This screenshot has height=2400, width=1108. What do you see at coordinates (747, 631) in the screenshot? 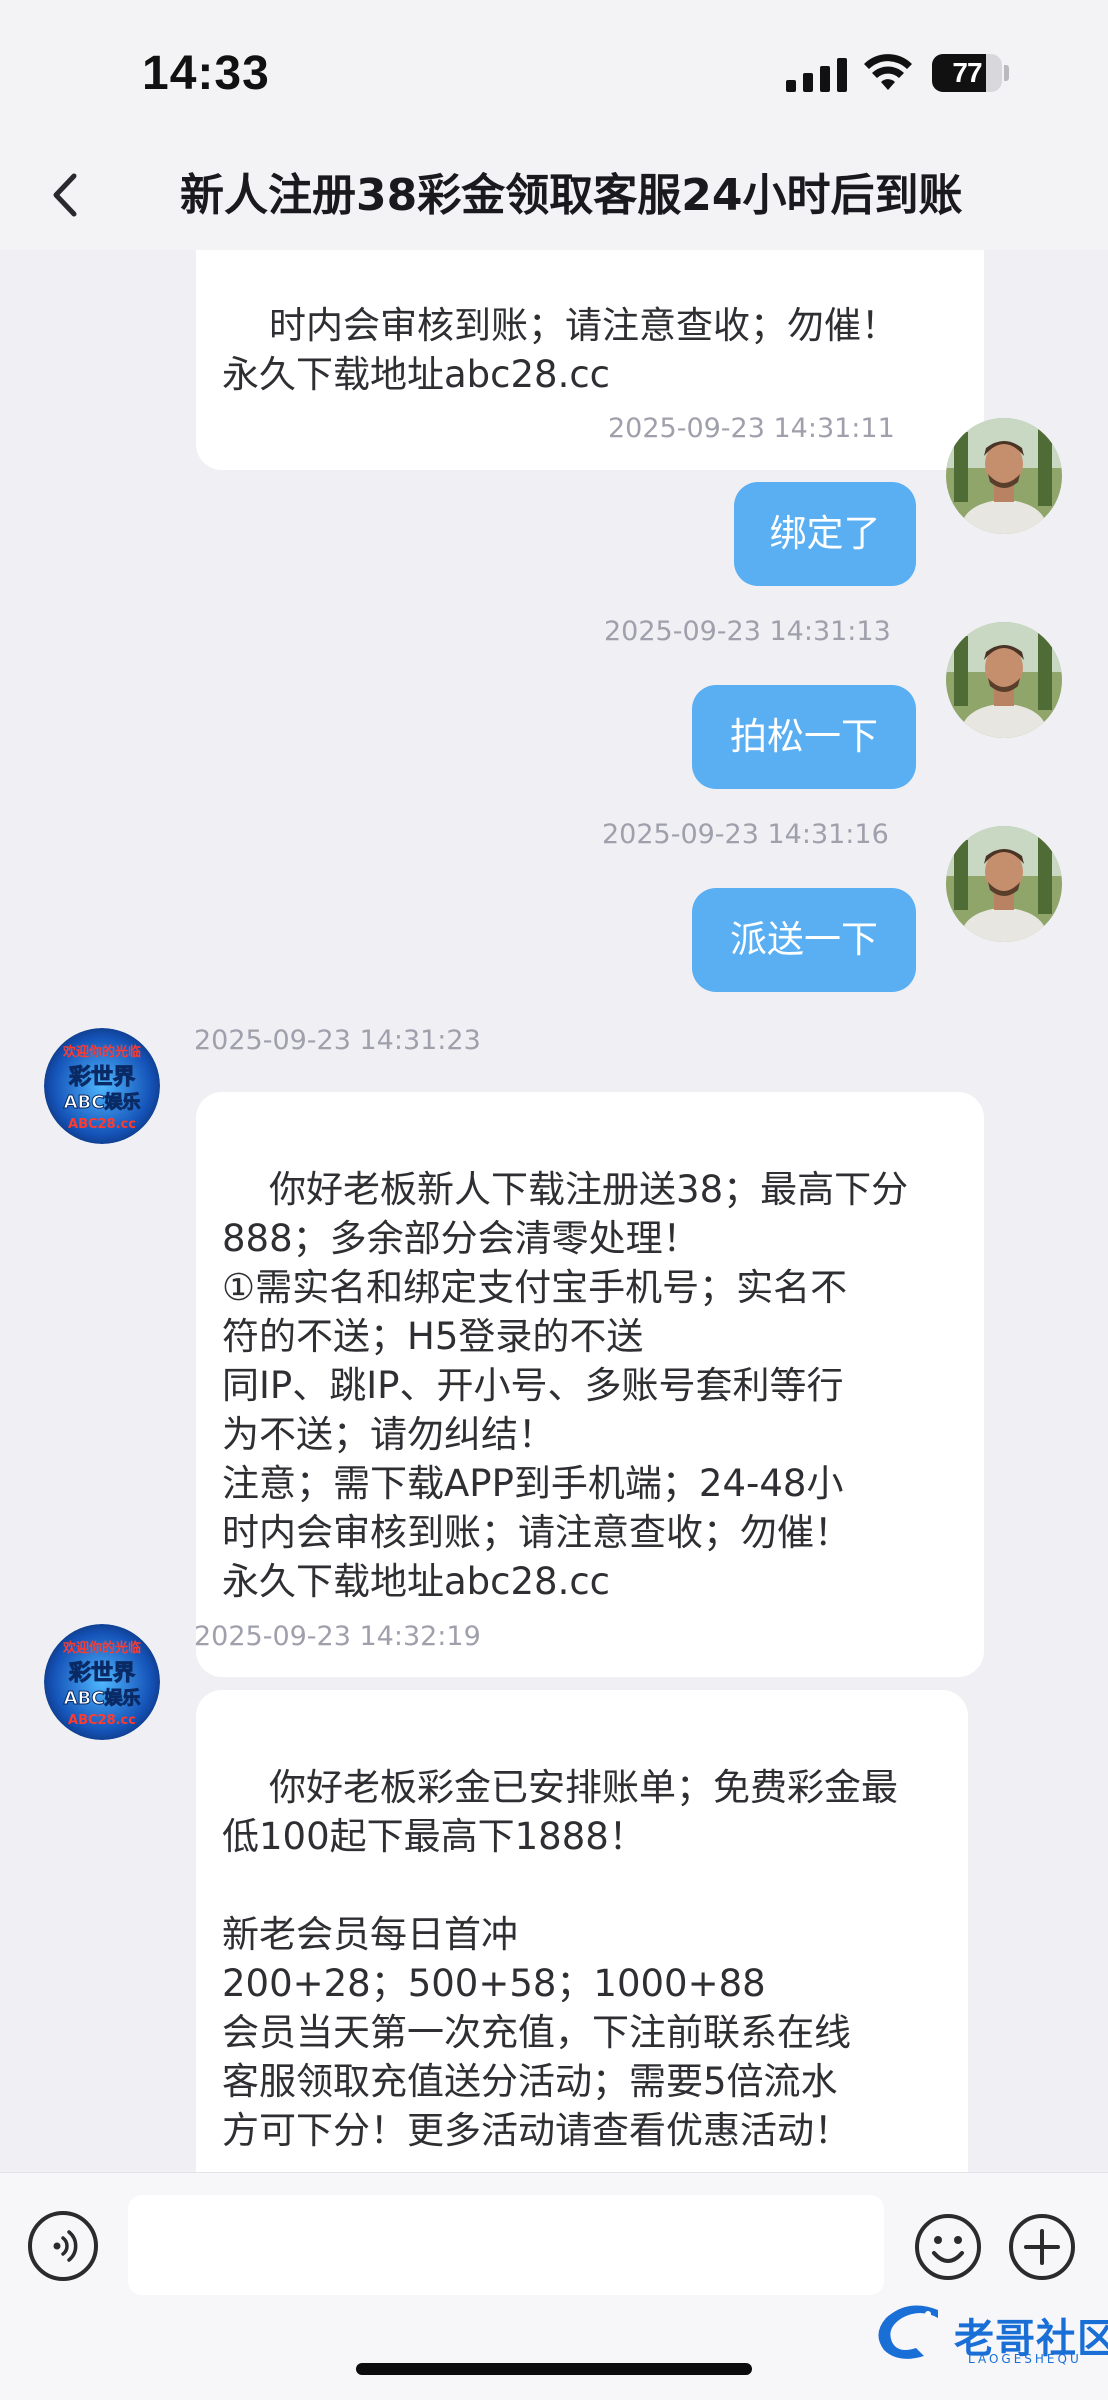
I see `message-timestamp: 2025-09-23 14:31:13` at bounding box center [747, 631].